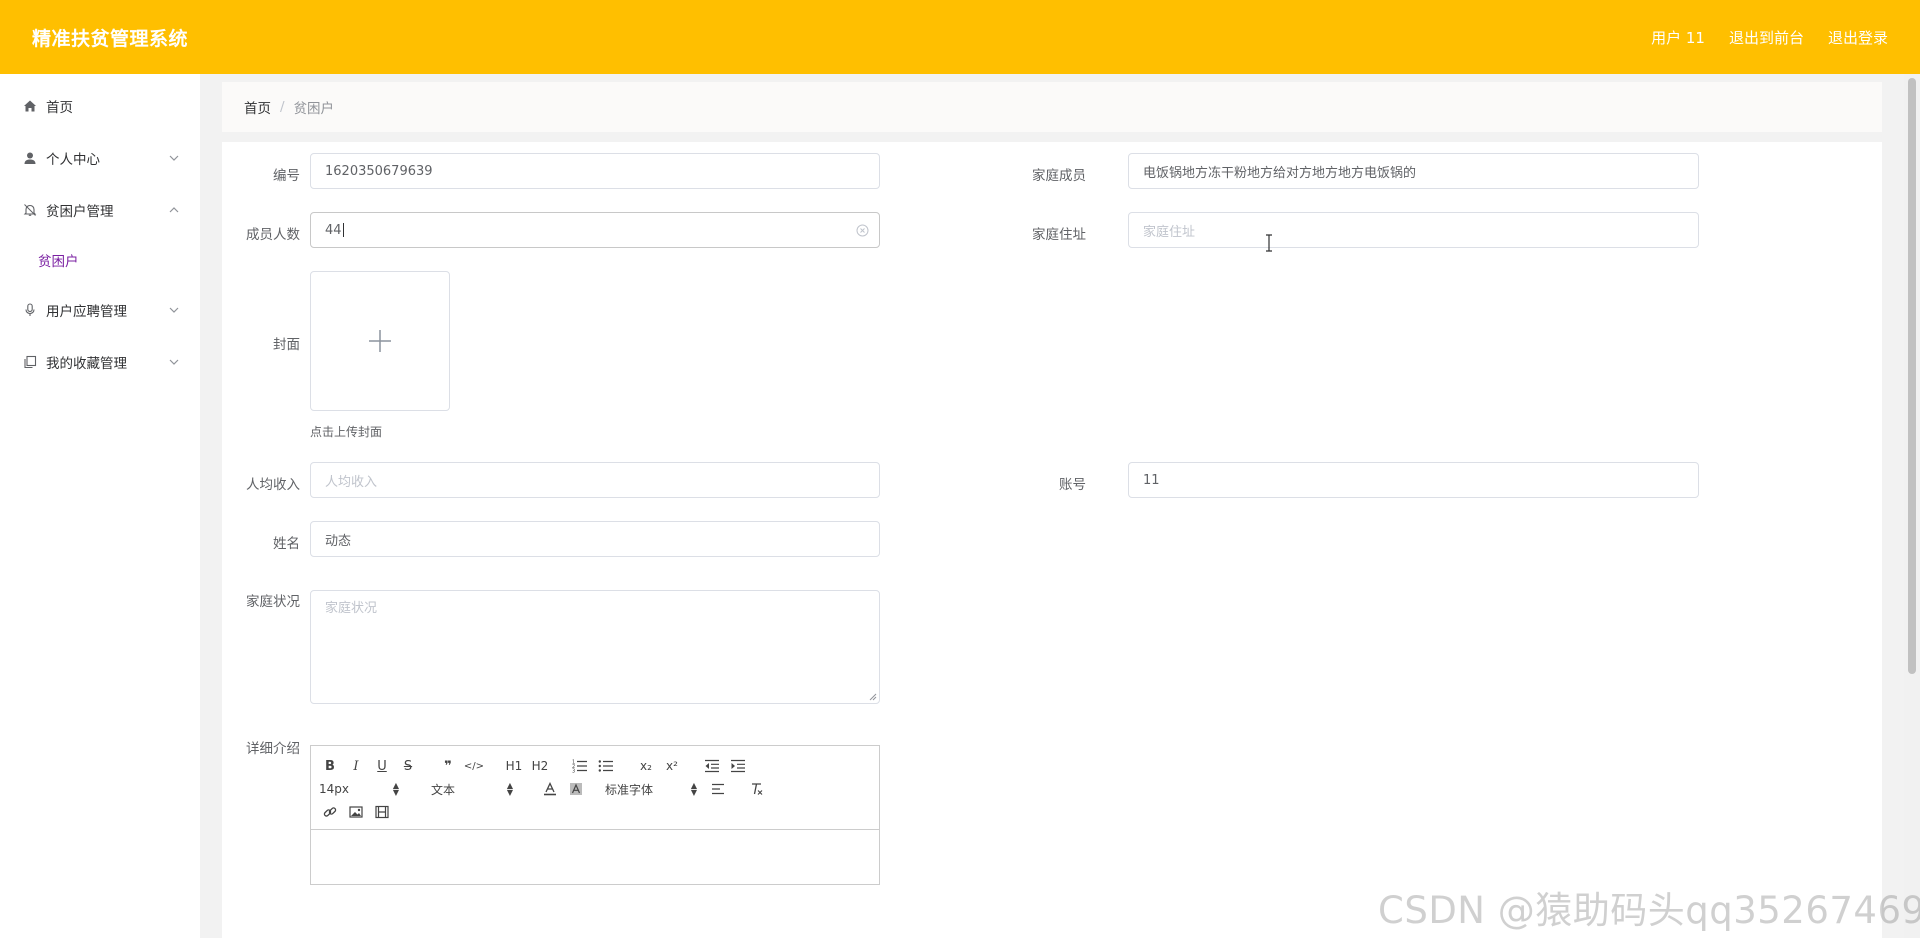 This screenshot has height=938, width=1920. Describe the element at coordinates (862, 230) in the screenshot. I see `clear-icon` at that location.